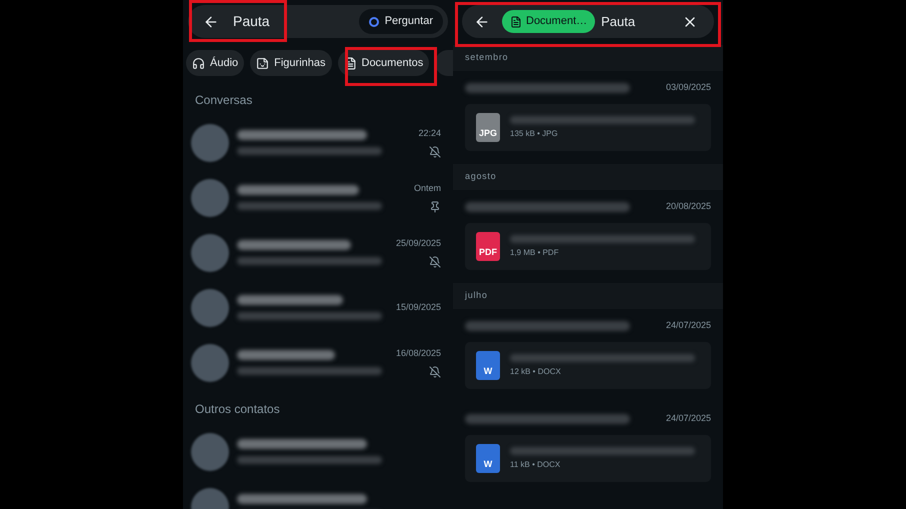  Describe the element at coordinates (318, 142) in the screenshot. I see `chat-row: 22:24` at that location.